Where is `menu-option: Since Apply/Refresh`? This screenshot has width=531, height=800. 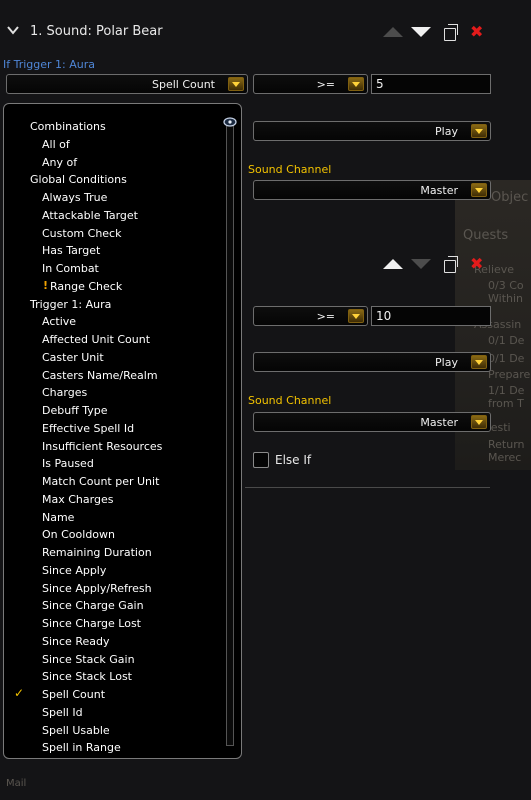 menu-option: Since Apply/Refresh is located at coordinates (111, 589).